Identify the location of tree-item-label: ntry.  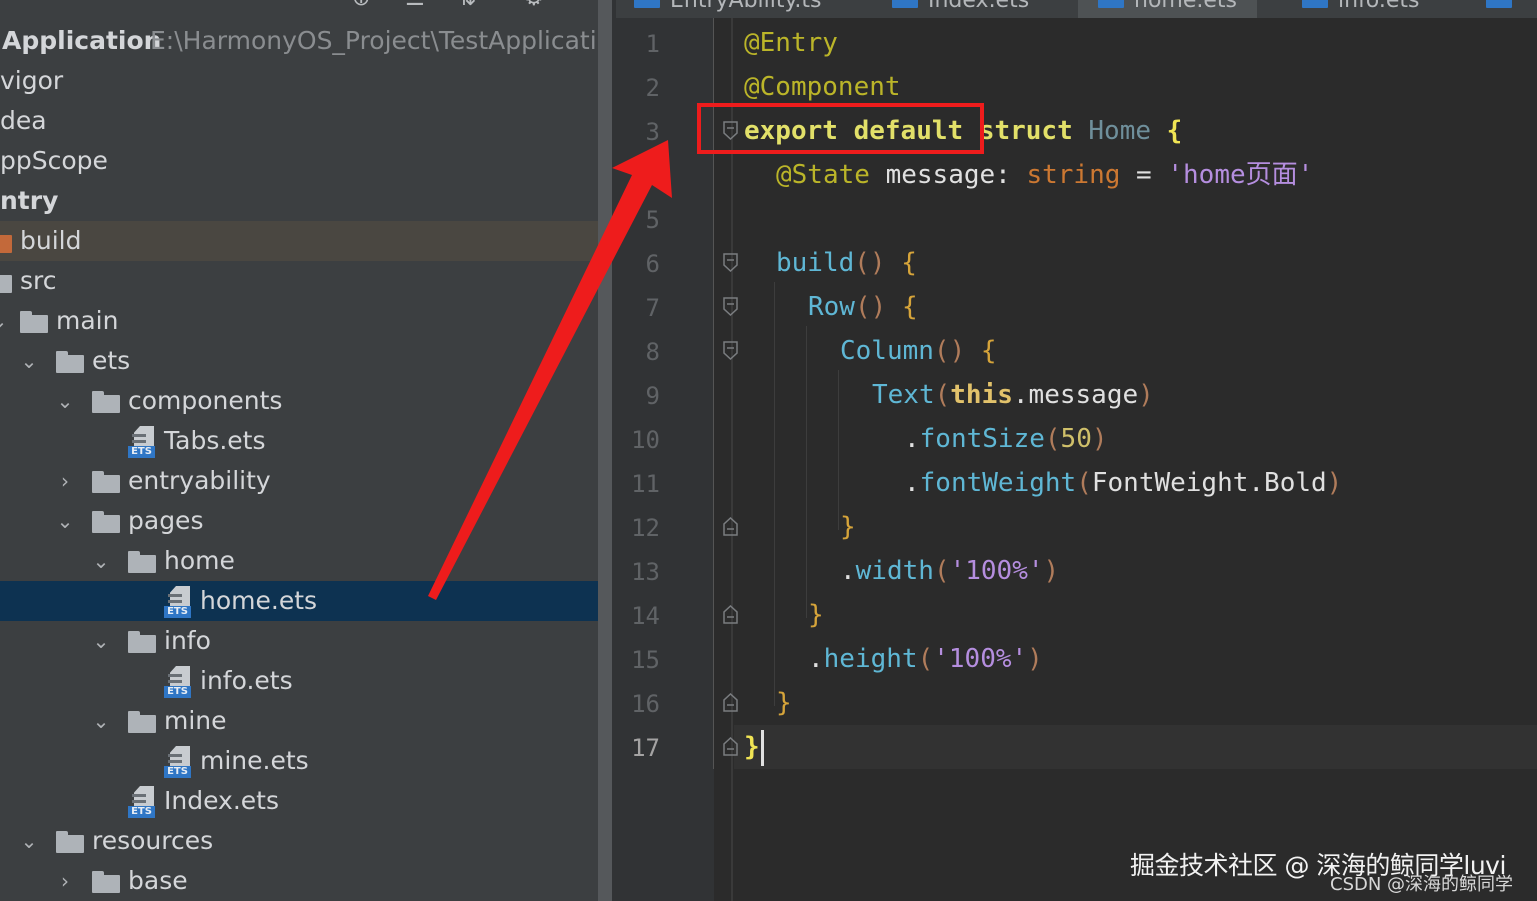
(29, 200).